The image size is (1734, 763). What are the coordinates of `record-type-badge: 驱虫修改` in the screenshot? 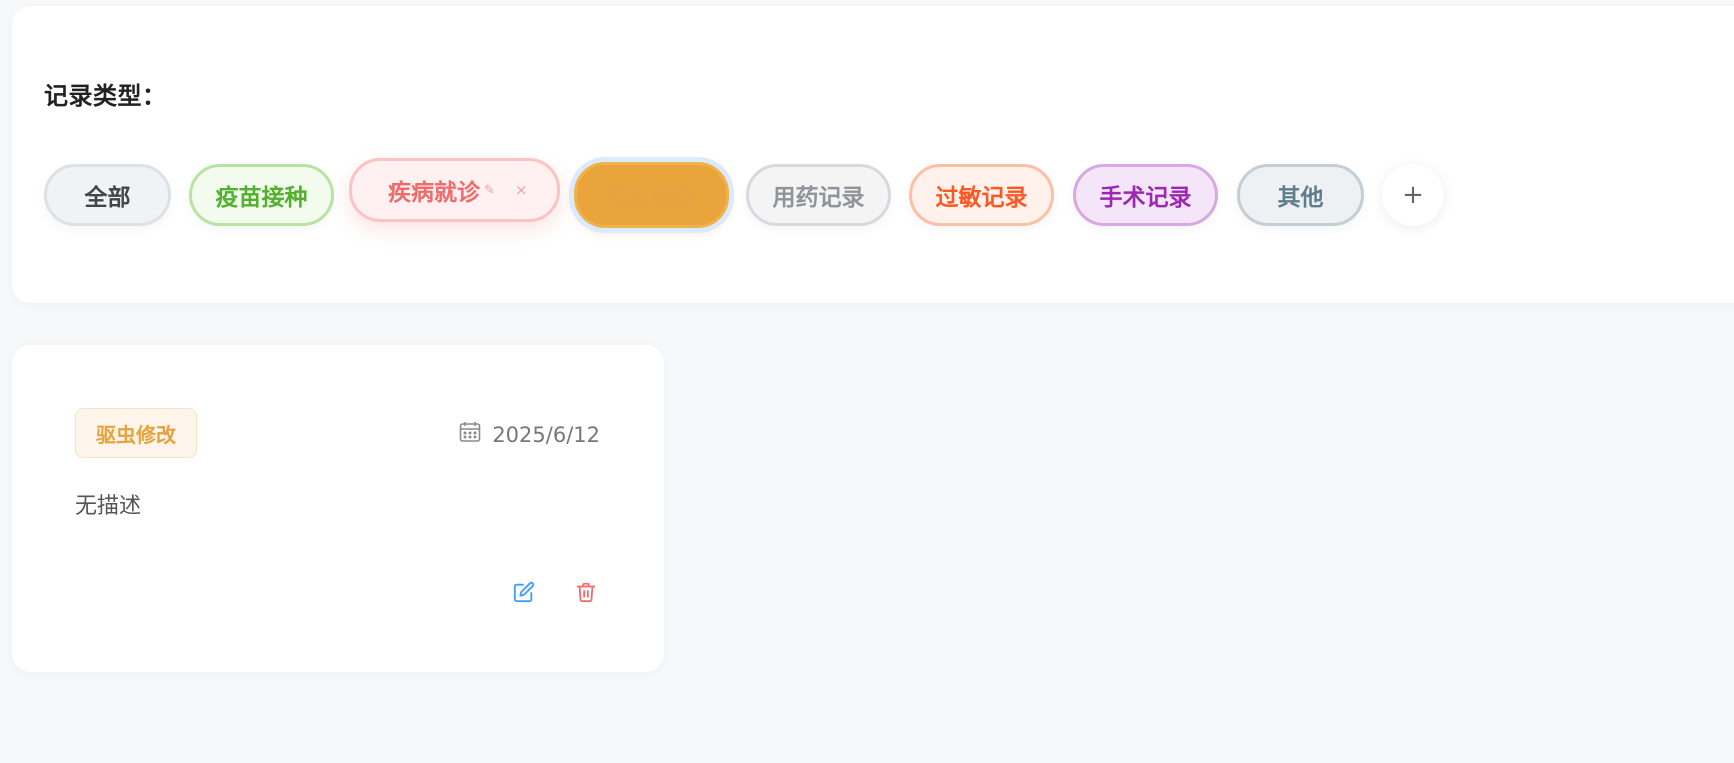 It's located at (136, 433).